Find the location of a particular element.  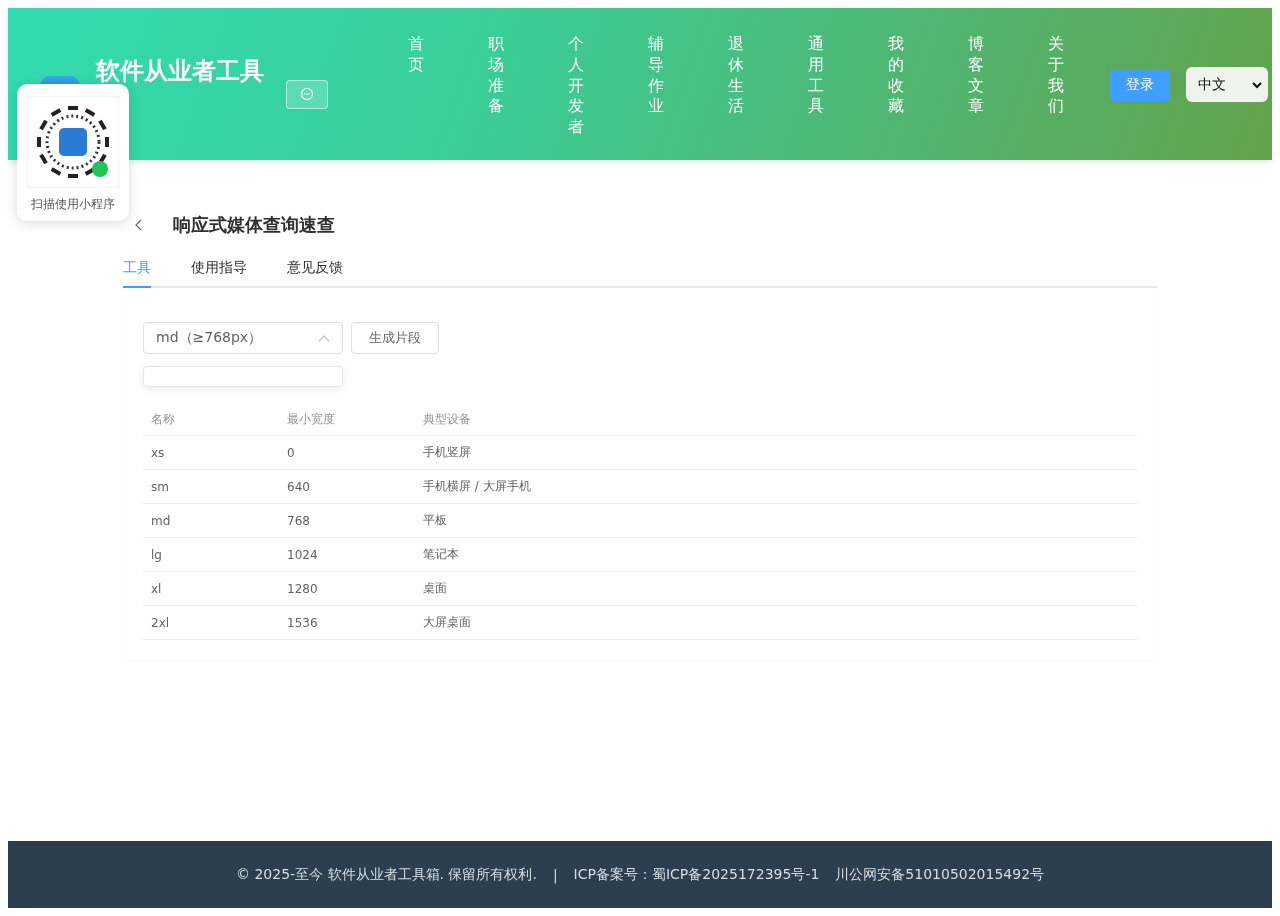

tab: 意见反馈 is located at coordinates (315, 271).